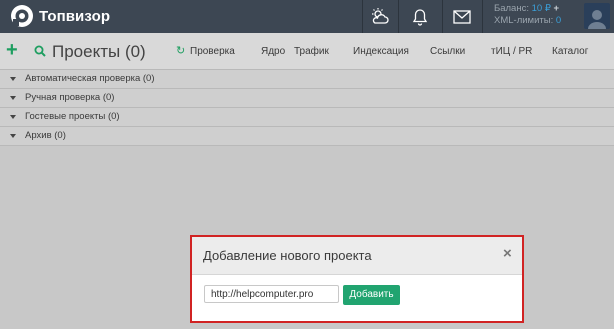 This screenshot has width=614, height=329. I want to click on refresh-icon: ↻, so click(180, 51).